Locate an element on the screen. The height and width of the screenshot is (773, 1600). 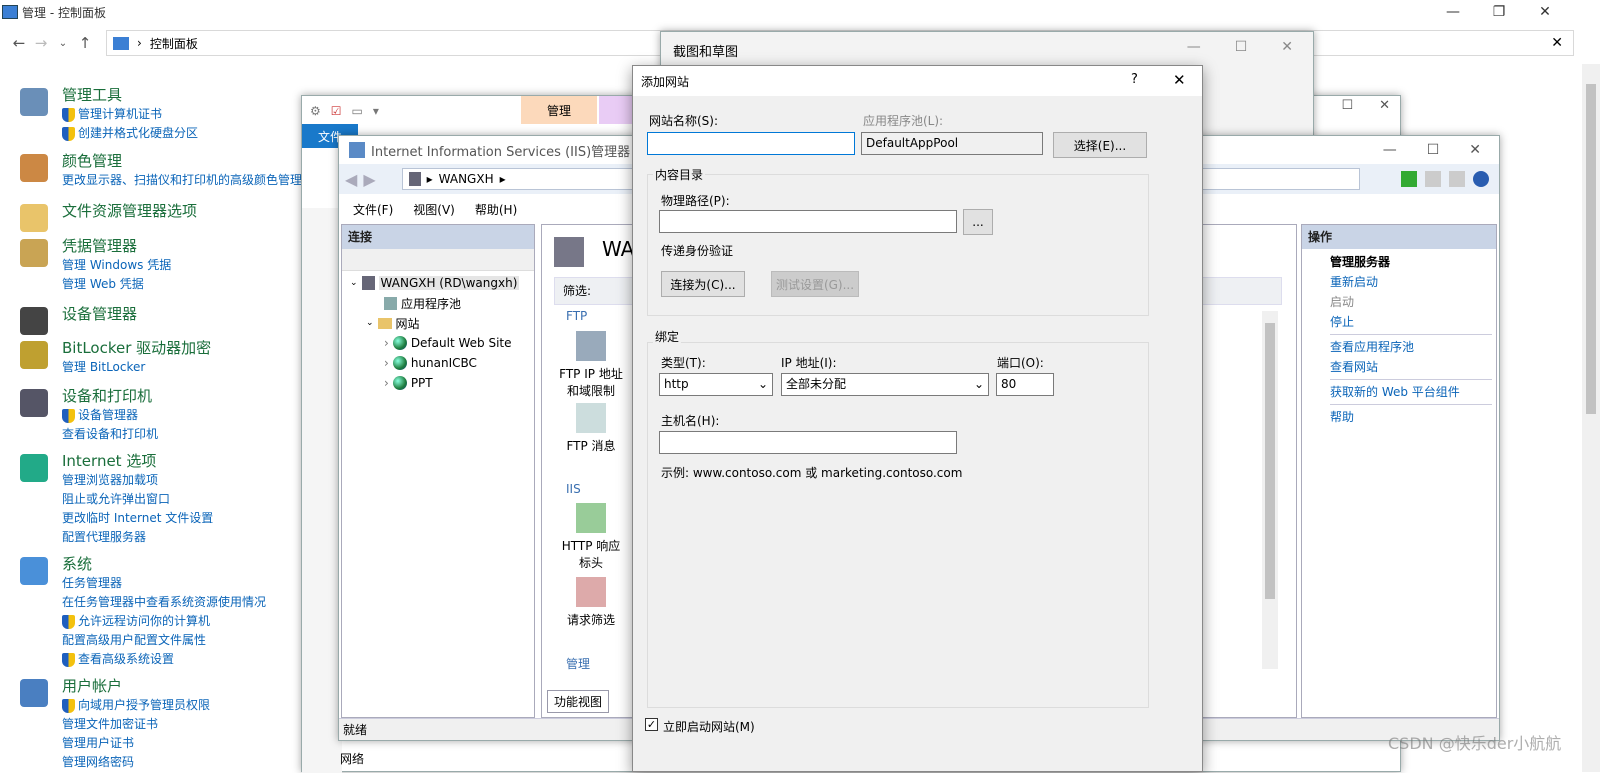
stop-icon is located at coordinates (1433, 179).